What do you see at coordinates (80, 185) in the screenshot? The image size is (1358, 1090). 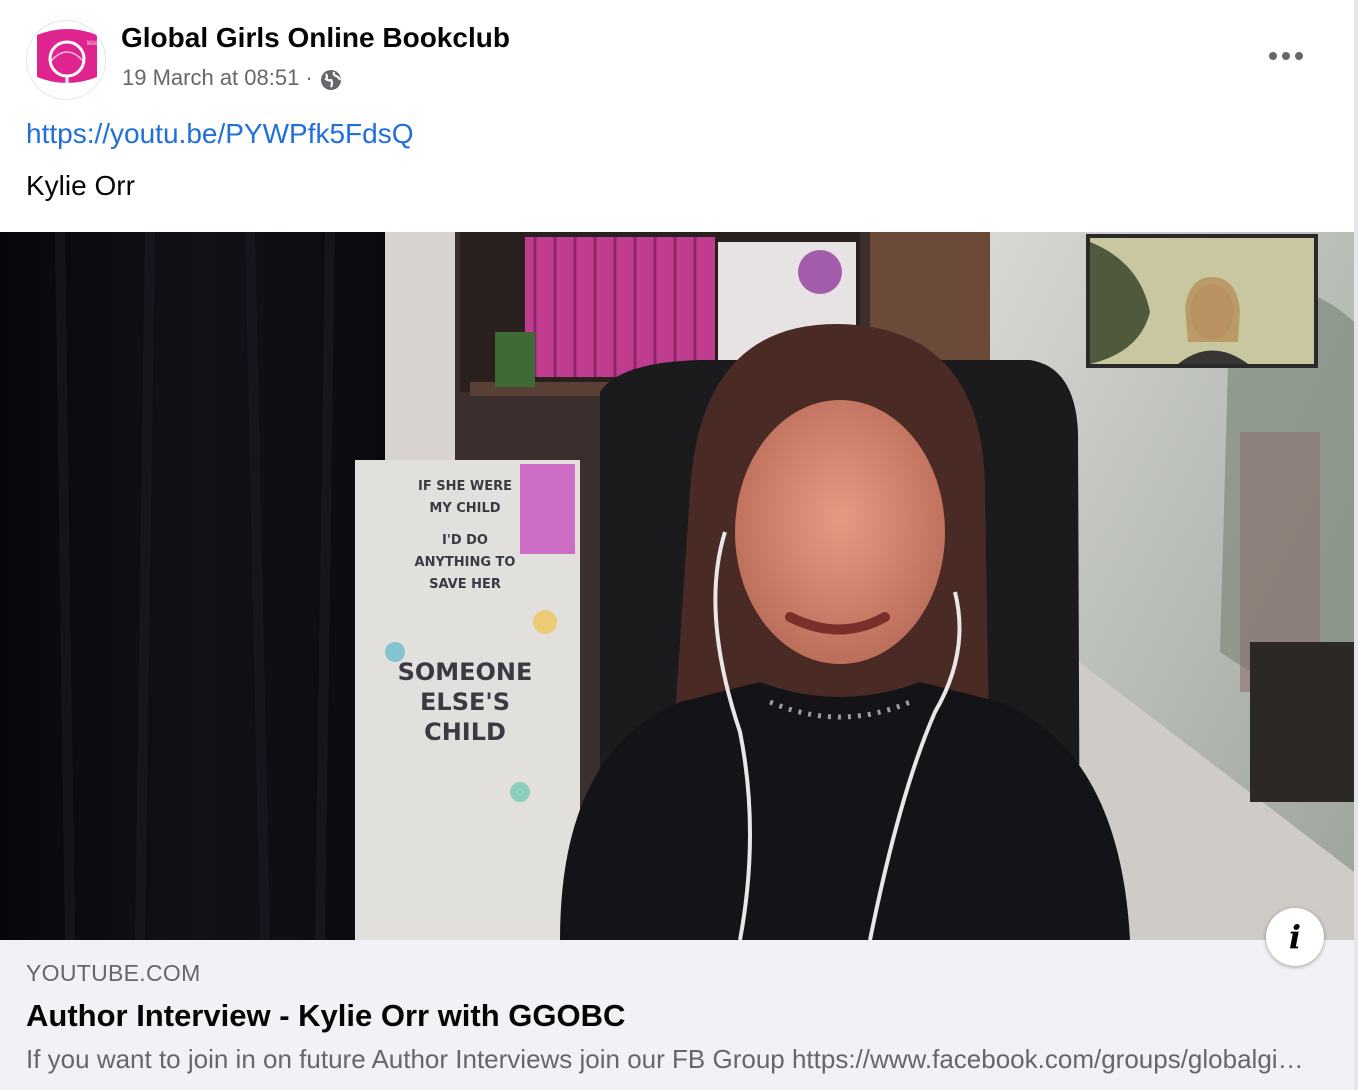 I see `post-body-text: Kylie Orr` at bounding box center [80, 185].